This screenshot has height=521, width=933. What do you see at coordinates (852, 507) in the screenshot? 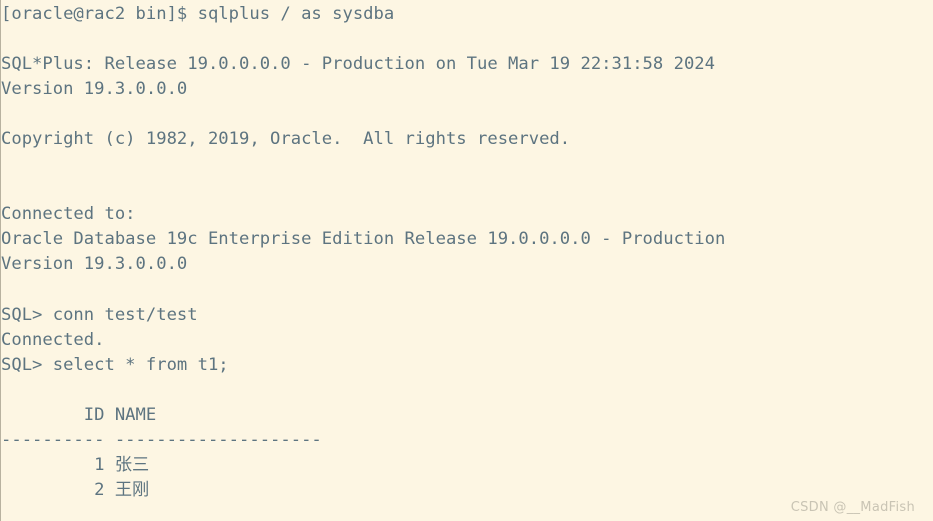
I see `csdn-watermark: CSDN @__MadFish` at bounding box center [852, 507].